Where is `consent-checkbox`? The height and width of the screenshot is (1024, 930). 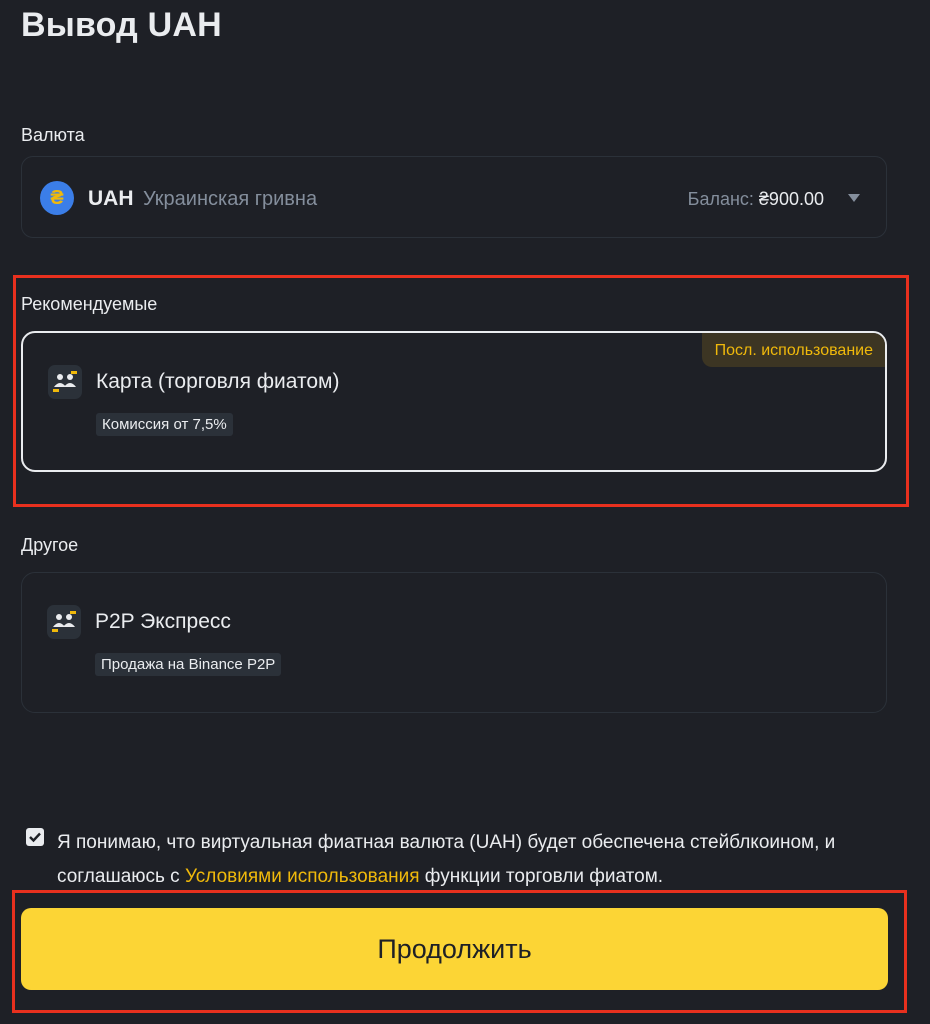
consent-checkbox is located at coordinates (35, 837).